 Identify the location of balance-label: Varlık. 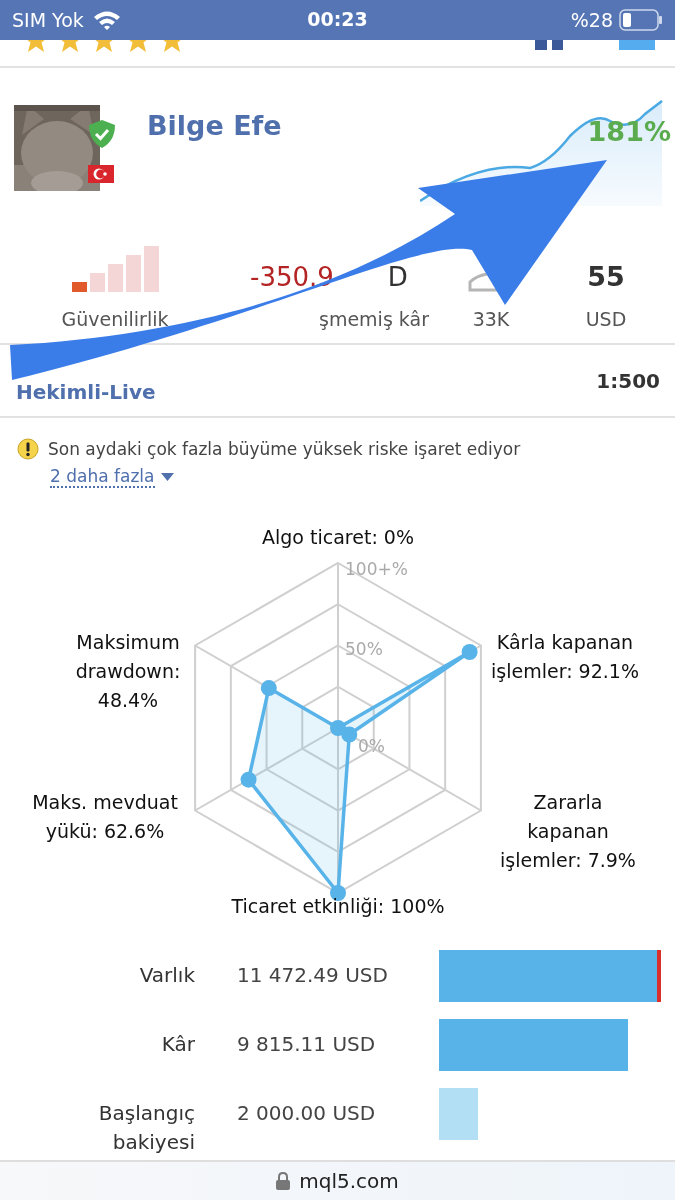
(167, 975).